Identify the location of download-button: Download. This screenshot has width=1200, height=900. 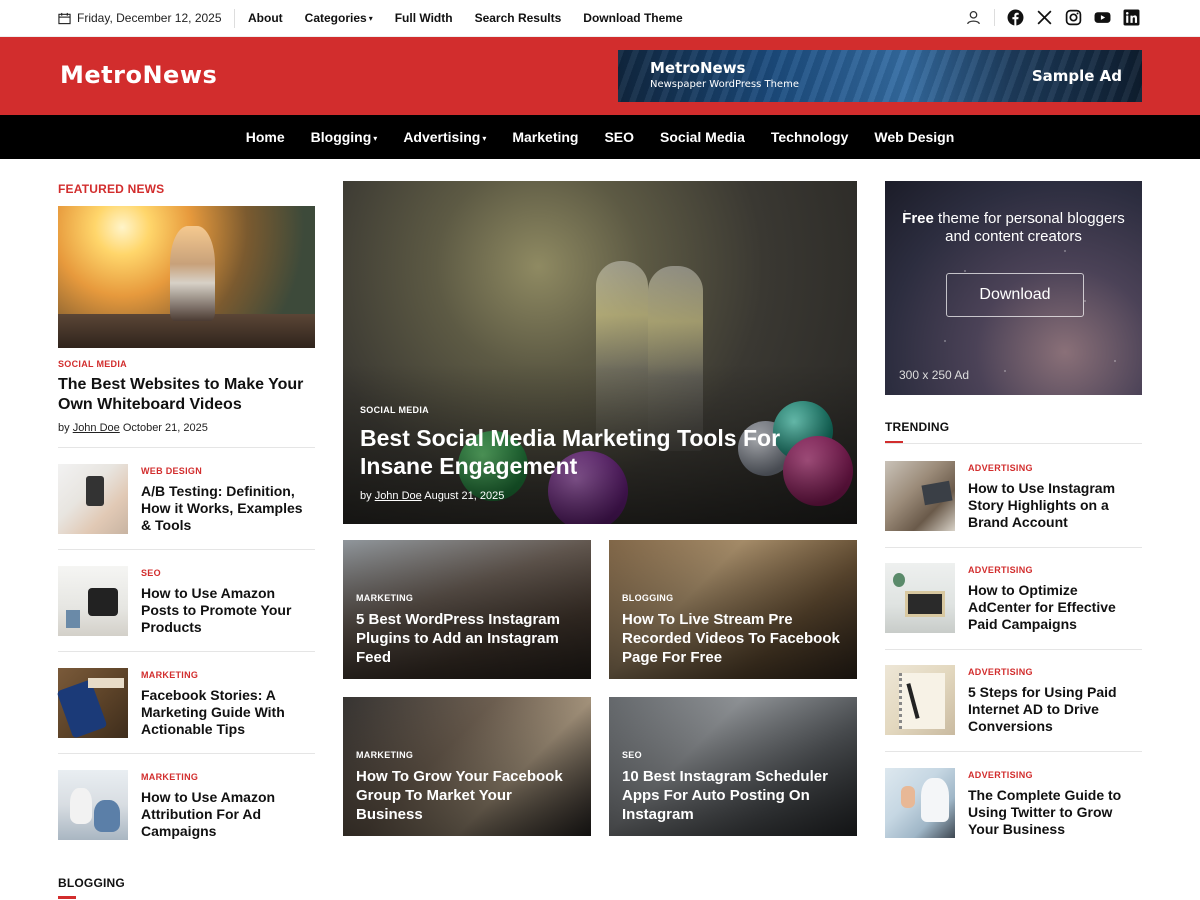
(1015, 295).